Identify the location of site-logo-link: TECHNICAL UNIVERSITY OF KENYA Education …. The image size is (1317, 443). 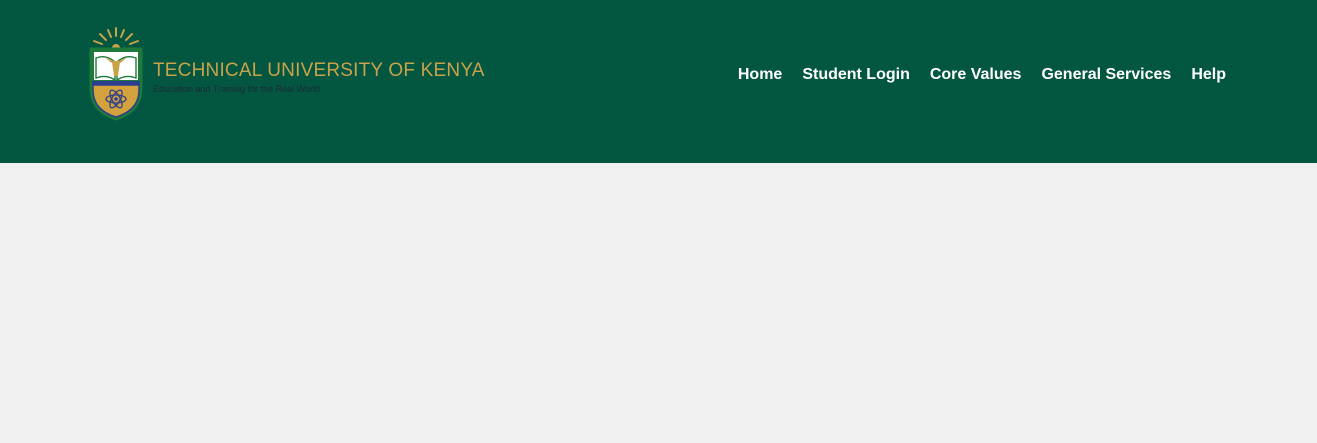
(286, 76).